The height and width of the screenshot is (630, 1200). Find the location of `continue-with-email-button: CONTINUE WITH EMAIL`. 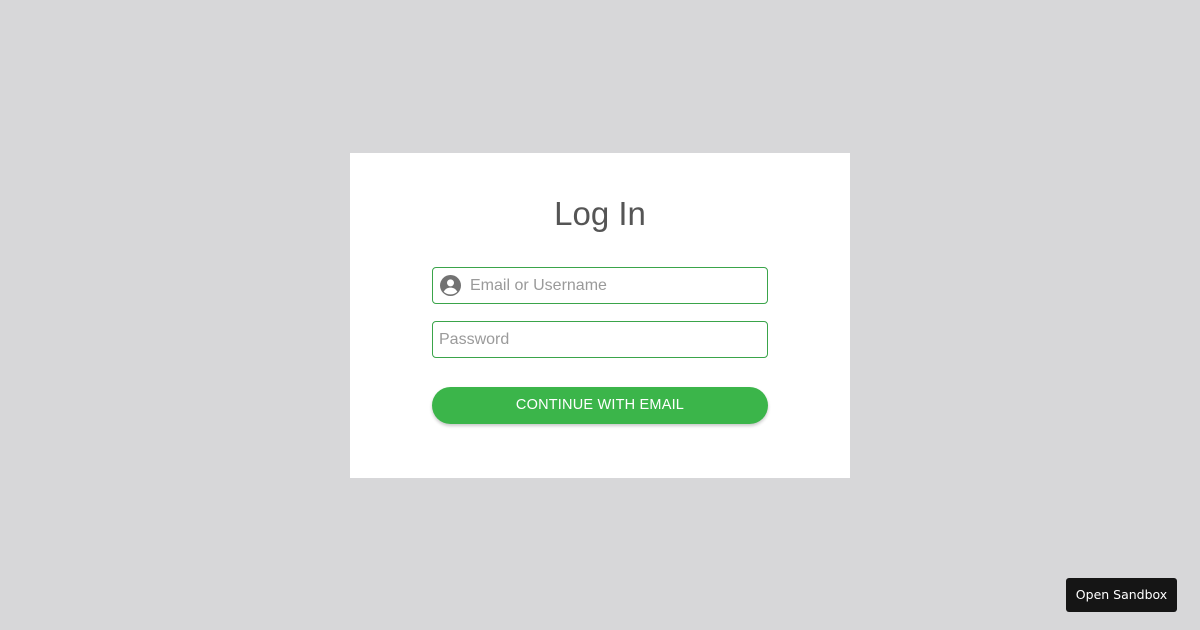

continue-with-email-button: CONTINUE WITH EMAIL is located at coordinates (600, 405).